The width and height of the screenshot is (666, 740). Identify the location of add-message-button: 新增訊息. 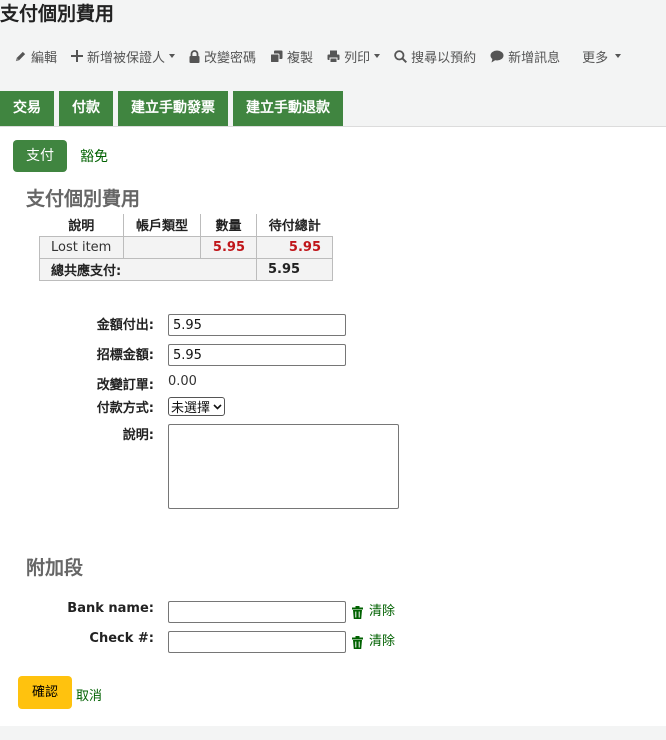
(525, 56).